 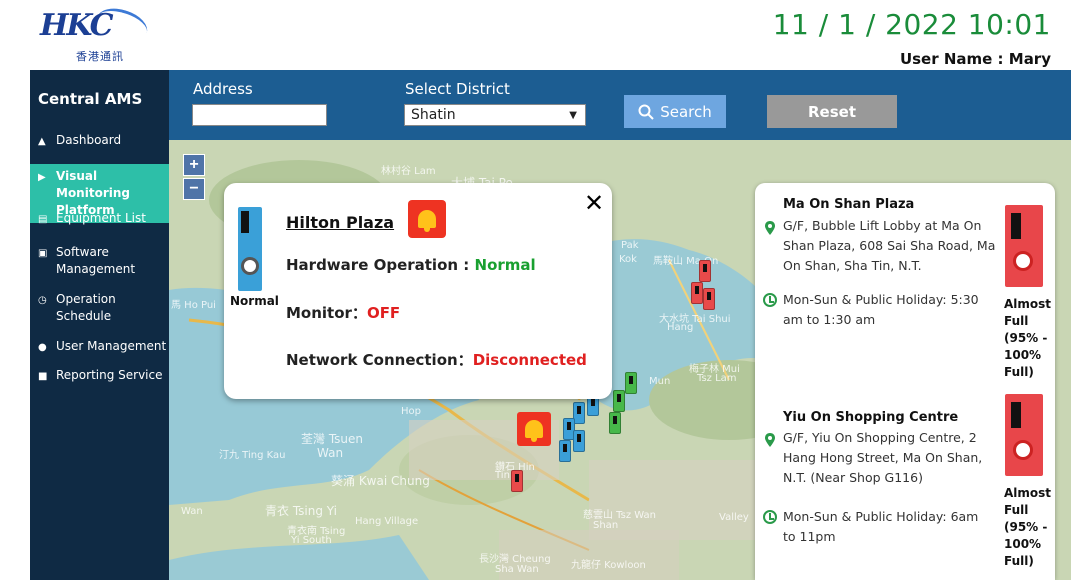 What do you see at coordinates (252, 455) in the screenshot?
I see `map-place-label: 汀九 Ting Kau` at bounding box center [252, 455].